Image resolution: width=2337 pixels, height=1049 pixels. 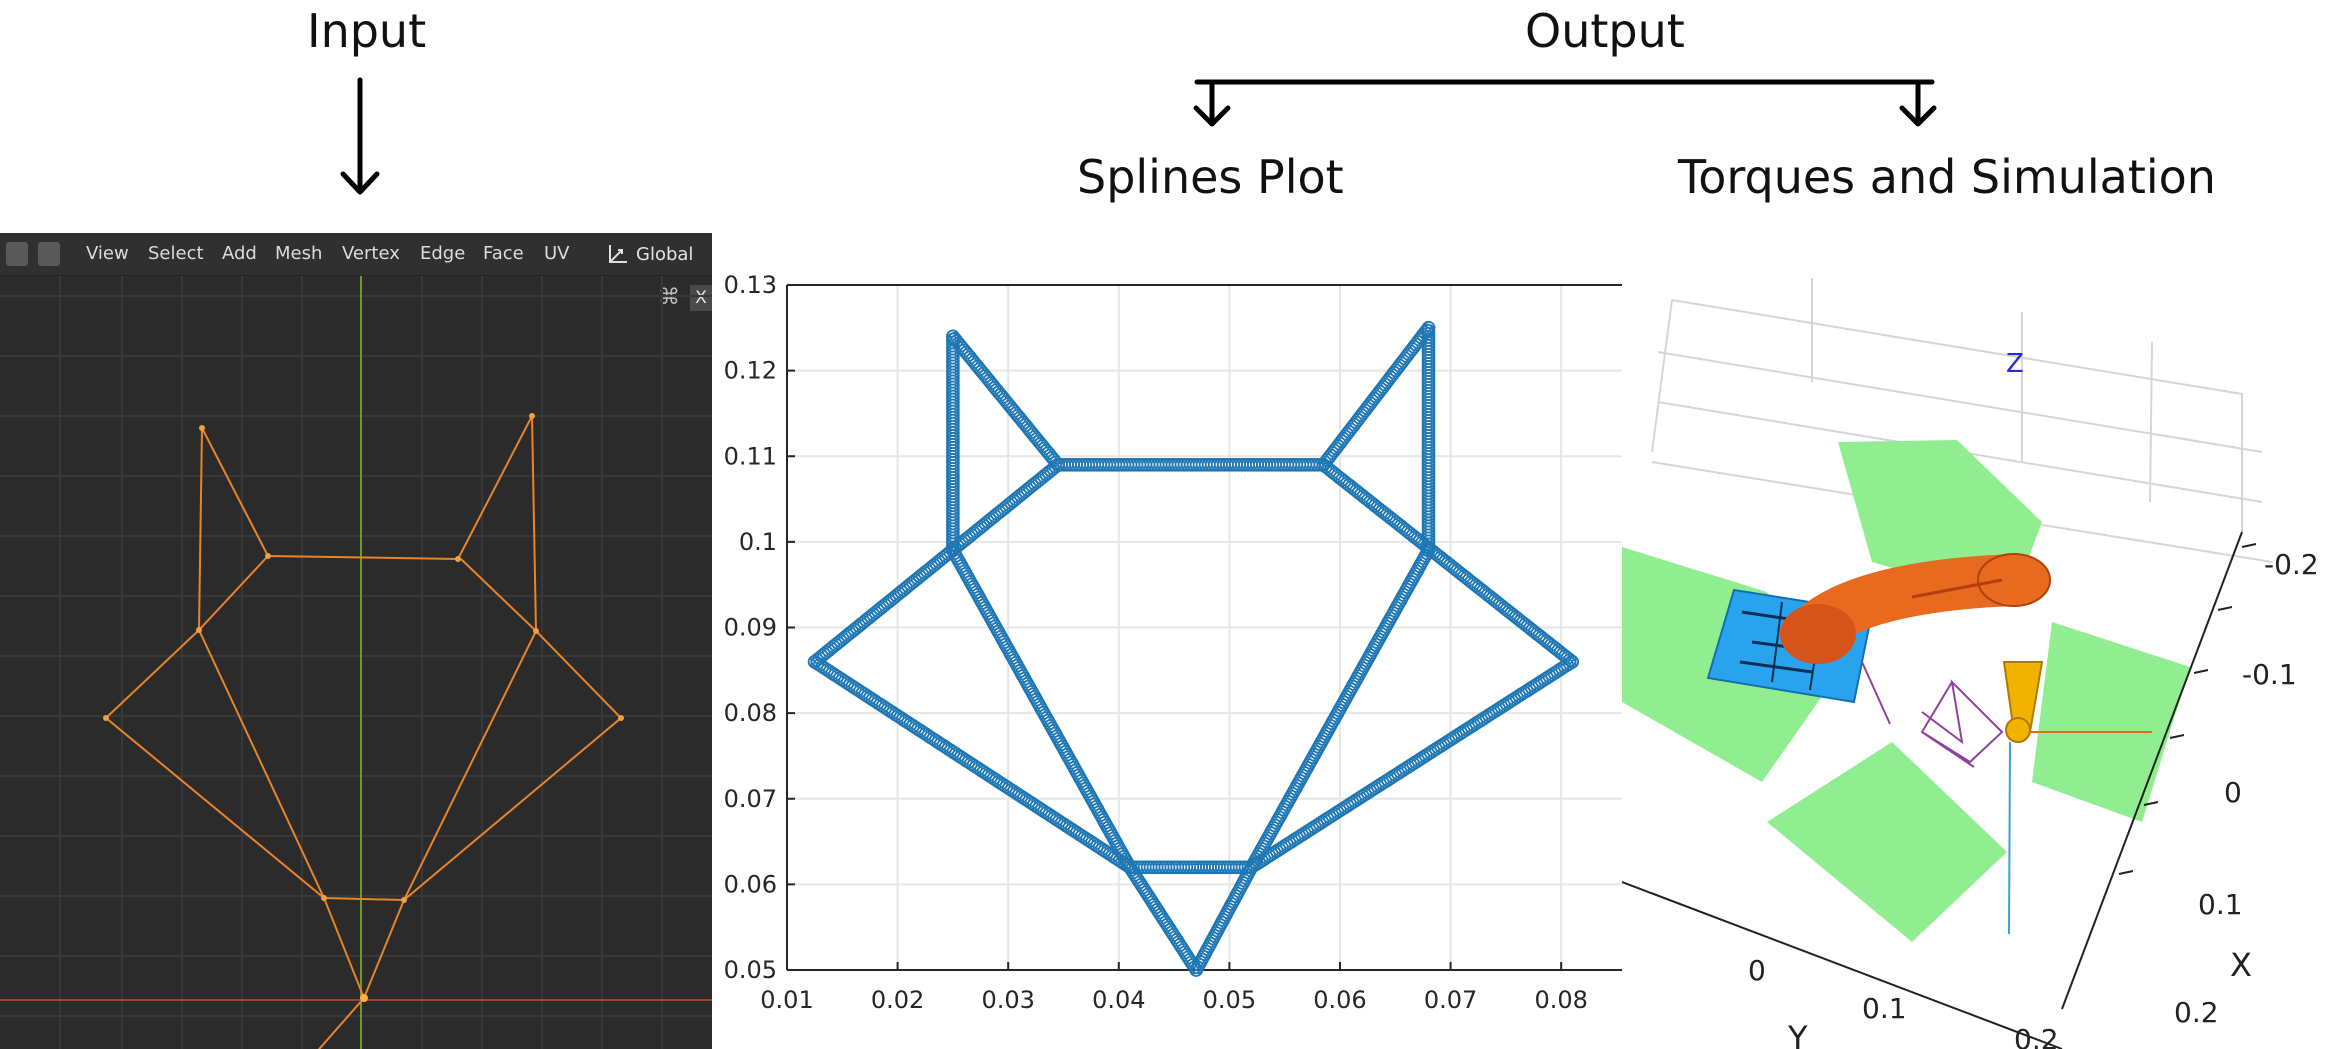 I want to click on fox-mesh, so click(x=363, y=732).